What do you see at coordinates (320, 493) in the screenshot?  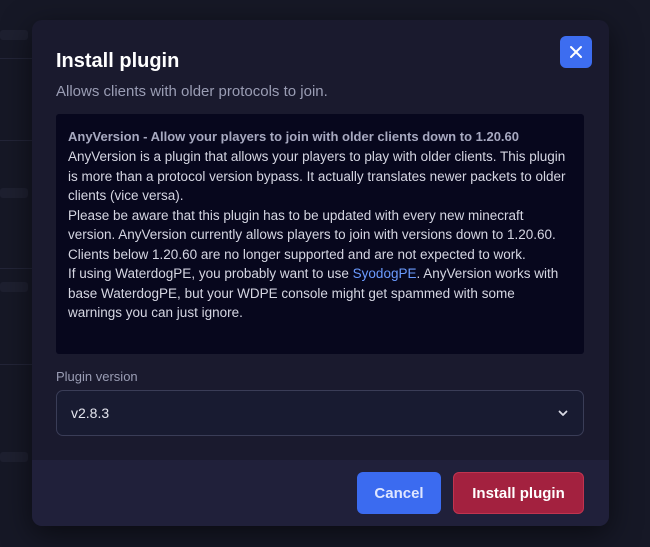 I see `dialog-footer: Cancel Install plugin` at bounding box center [320, 493].